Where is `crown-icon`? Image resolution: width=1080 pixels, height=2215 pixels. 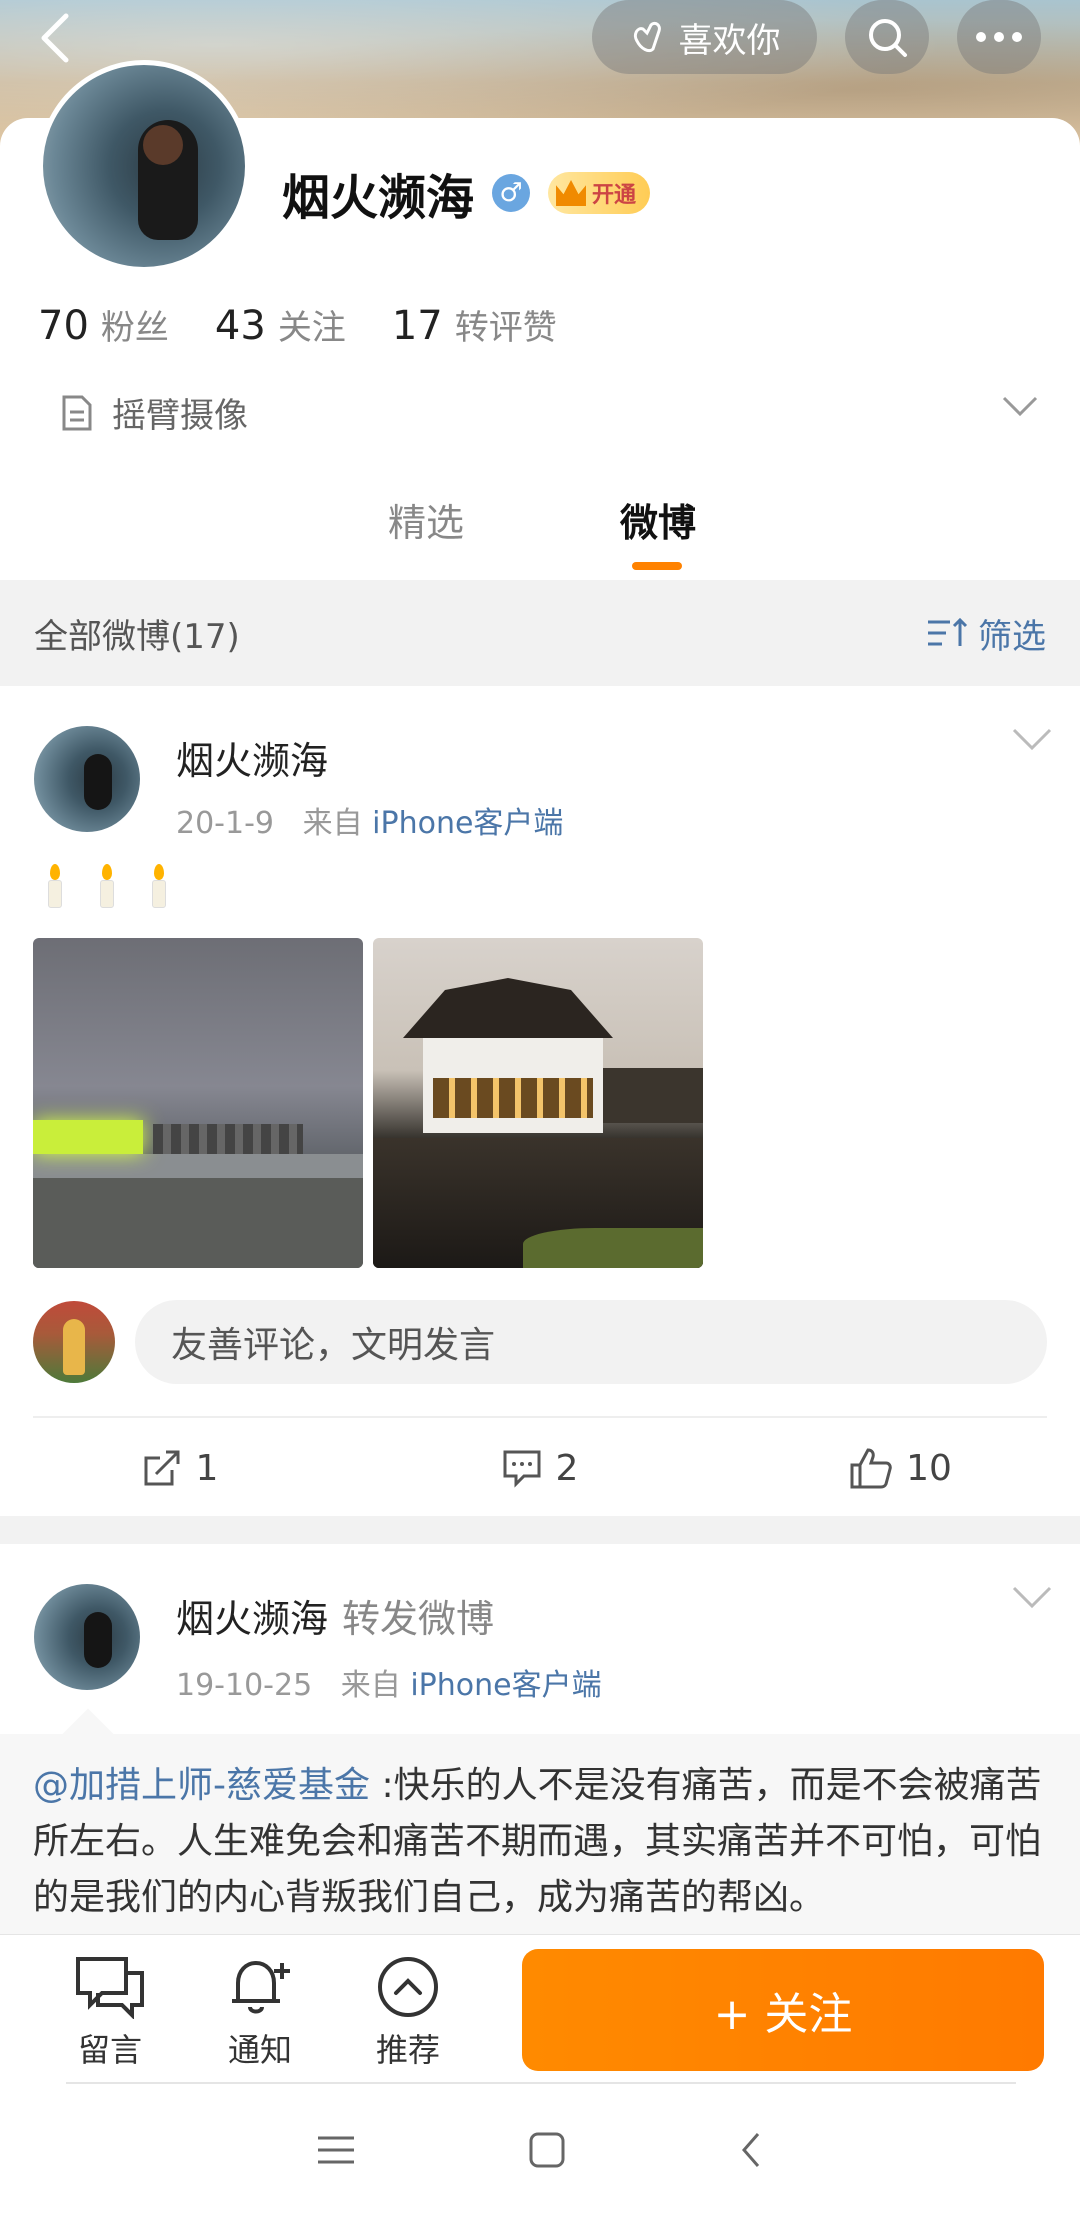
crown-icon is located at coordinates (571, 193).